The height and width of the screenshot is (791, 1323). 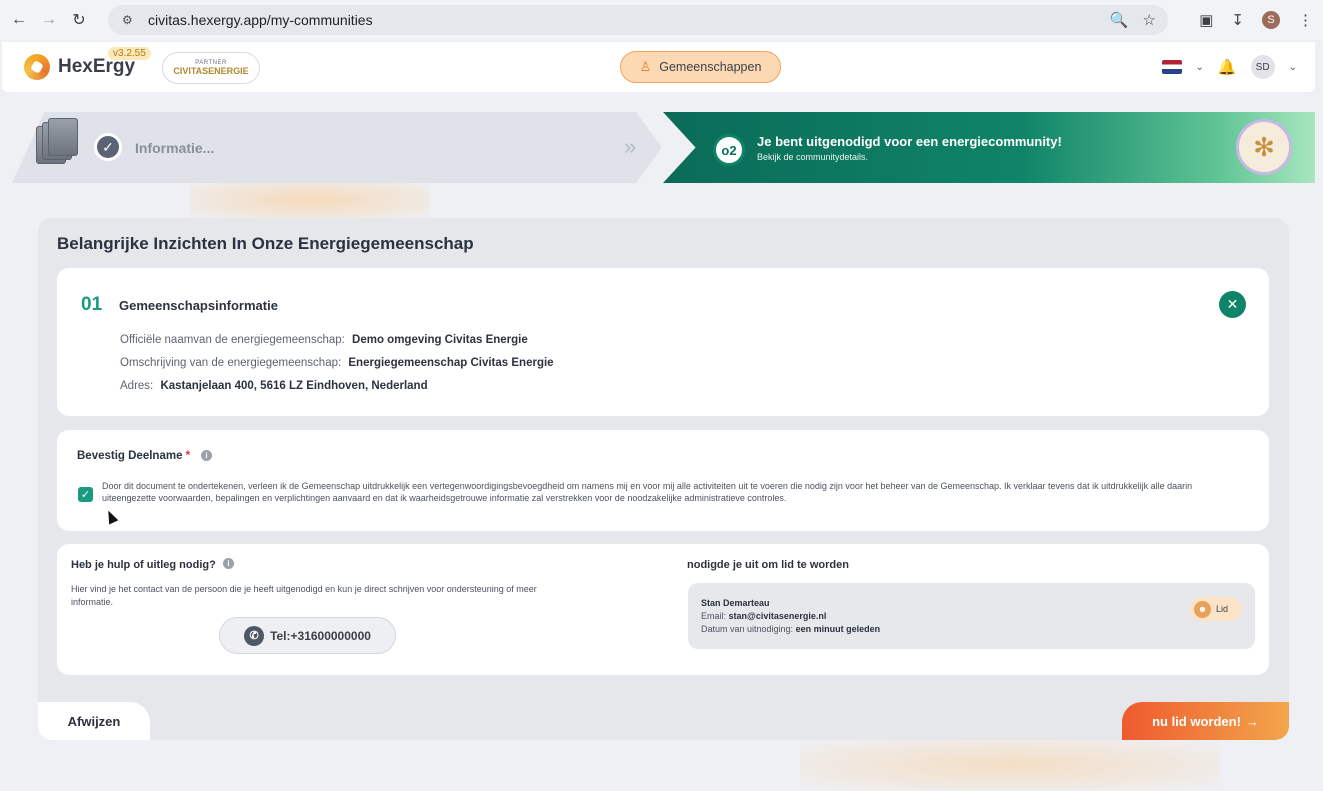 I want to click on inviter-email-row: Email: stan@civitasenergie.nl, so click(x=763, y=616).